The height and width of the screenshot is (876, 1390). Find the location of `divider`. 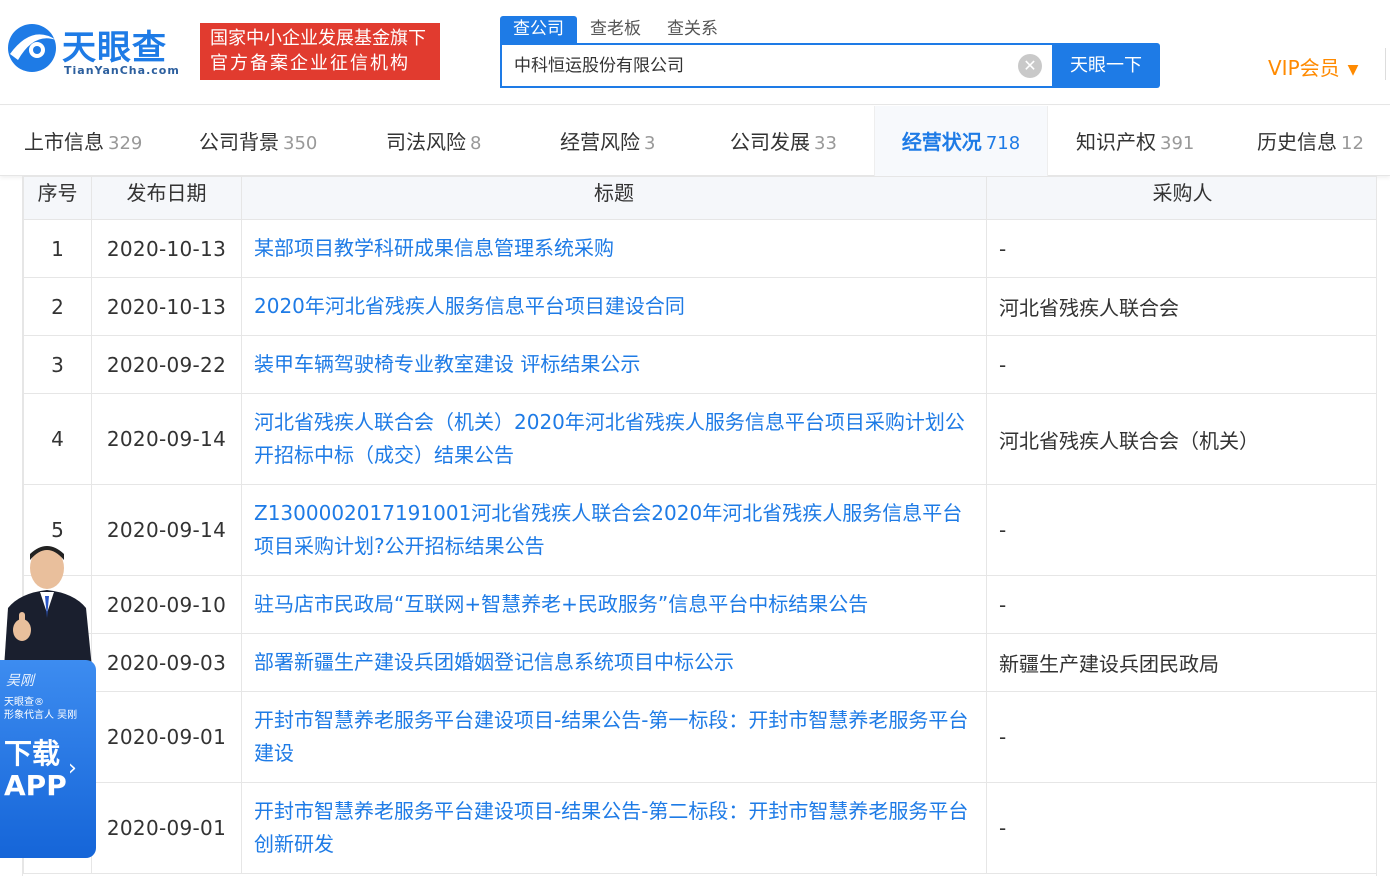

divider is located at coordinates (1385, 64).